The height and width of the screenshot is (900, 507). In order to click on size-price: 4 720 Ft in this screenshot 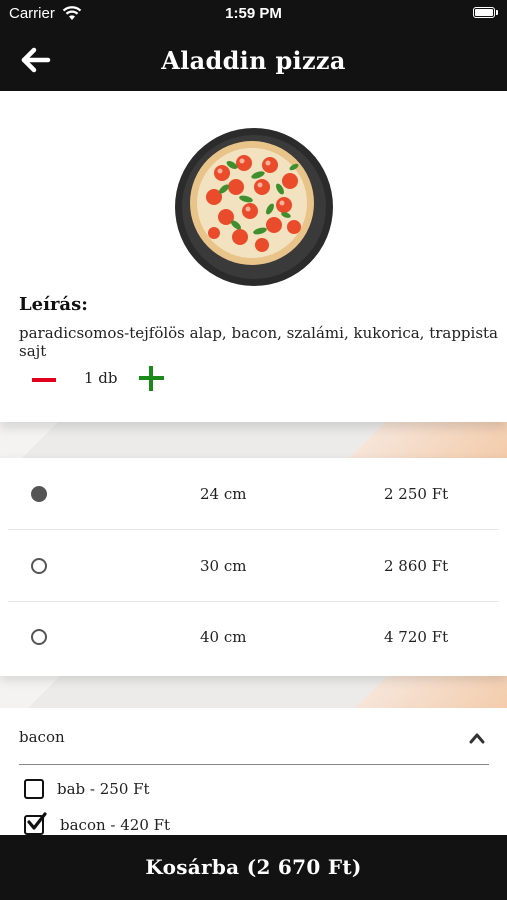, I will do `click(416, 637)`.